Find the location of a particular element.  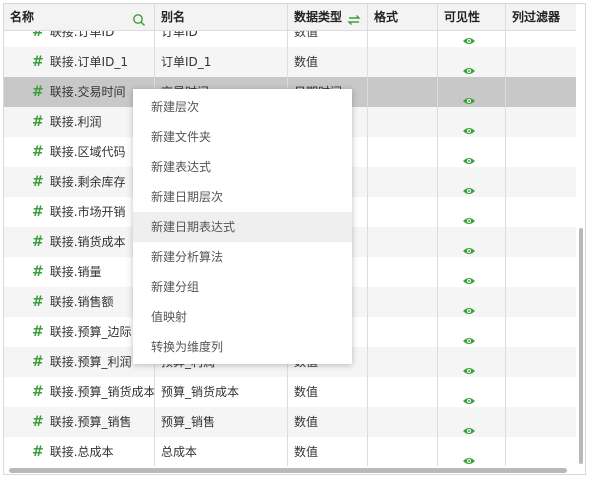

horizontal-scrollbar is located at coordinates (290, 470).